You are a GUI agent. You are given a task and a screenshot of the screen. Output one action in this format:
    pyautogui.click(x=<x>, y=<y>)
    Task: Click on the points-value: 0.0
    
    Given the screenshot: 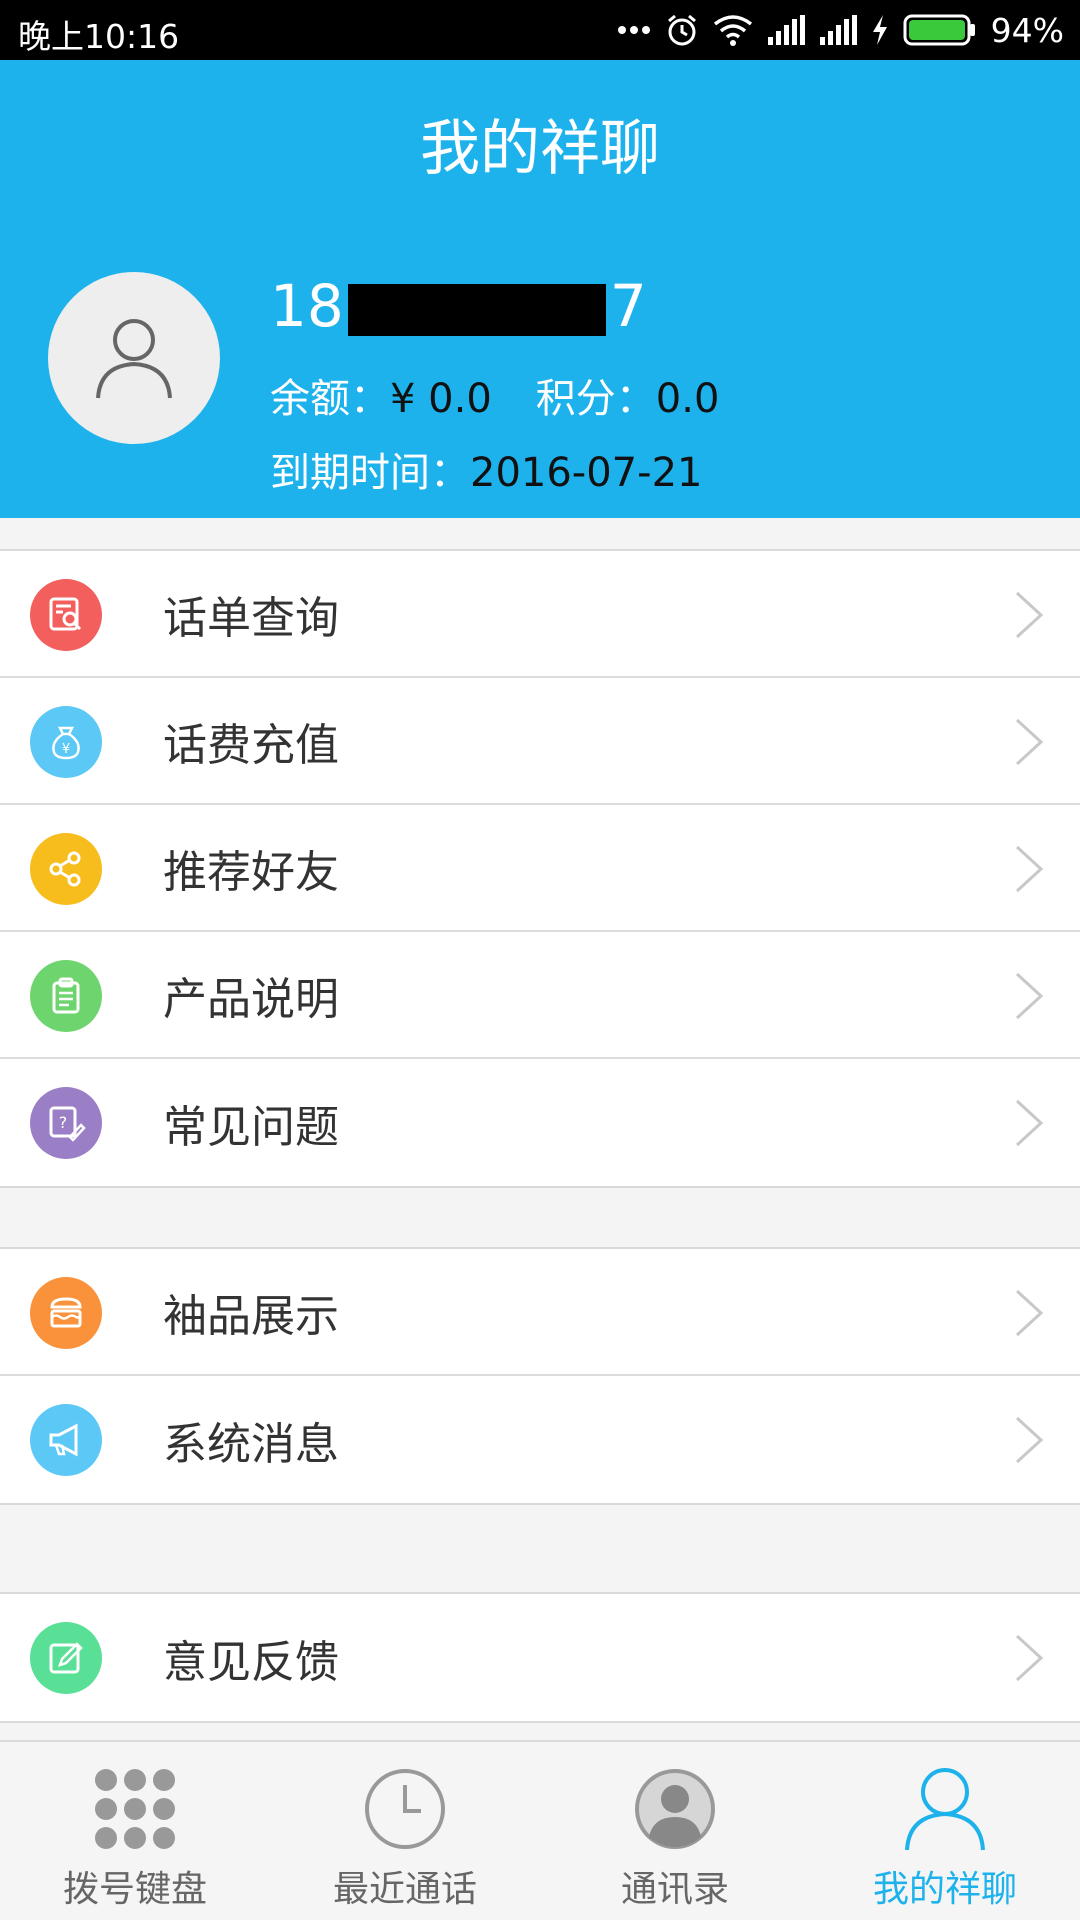 What is the action you would take?
    pyautogui.click(x=687, y=399)
    